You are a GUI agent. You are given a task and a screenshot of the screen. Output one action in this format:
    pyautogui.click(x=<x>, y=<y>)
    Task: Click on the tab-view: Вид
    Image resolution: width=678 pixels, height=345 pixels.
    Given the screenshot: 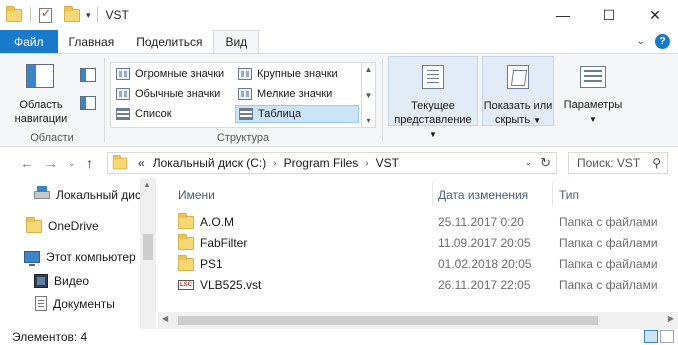 What is the action you would take?
    pyautogui.click(x=236, y=42)
    